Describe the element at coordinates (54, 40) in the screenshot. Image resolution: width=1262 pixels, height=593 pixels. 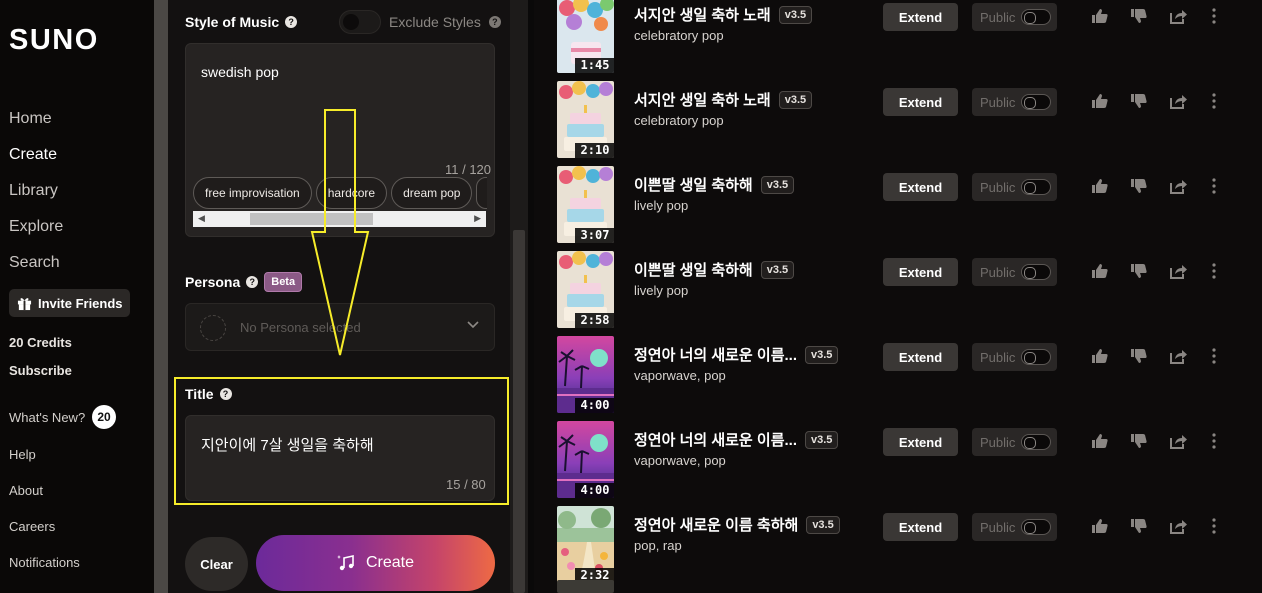
I see `suno-logo: SUNO` at that location.